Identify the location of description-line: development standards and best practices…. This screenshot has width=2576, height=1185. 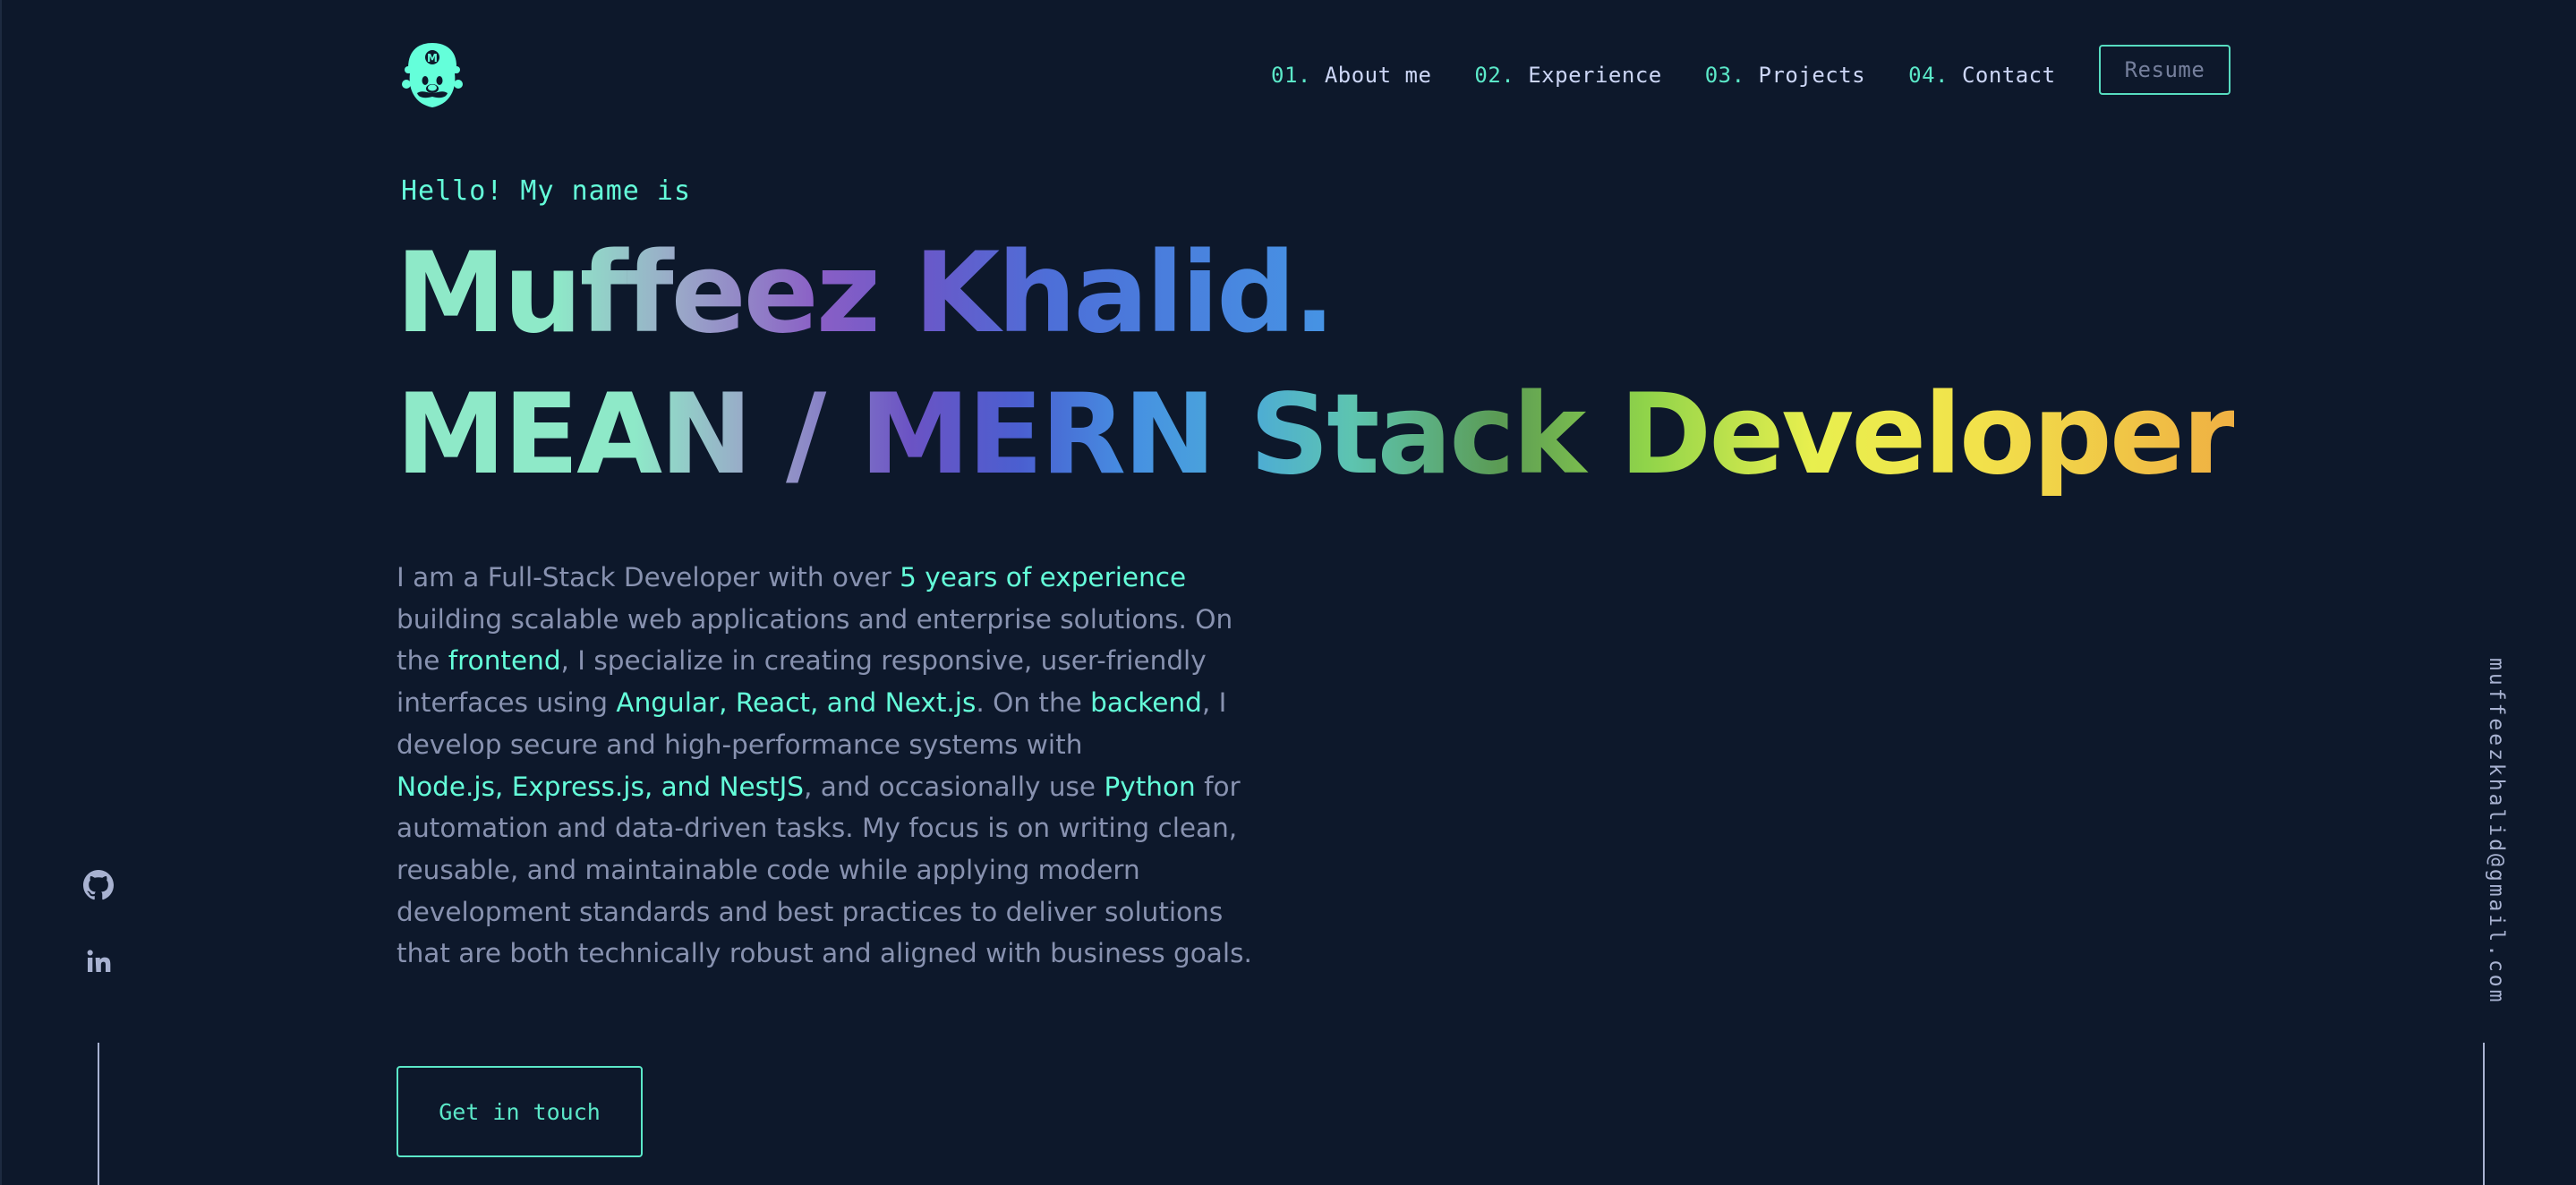
(810, 912).